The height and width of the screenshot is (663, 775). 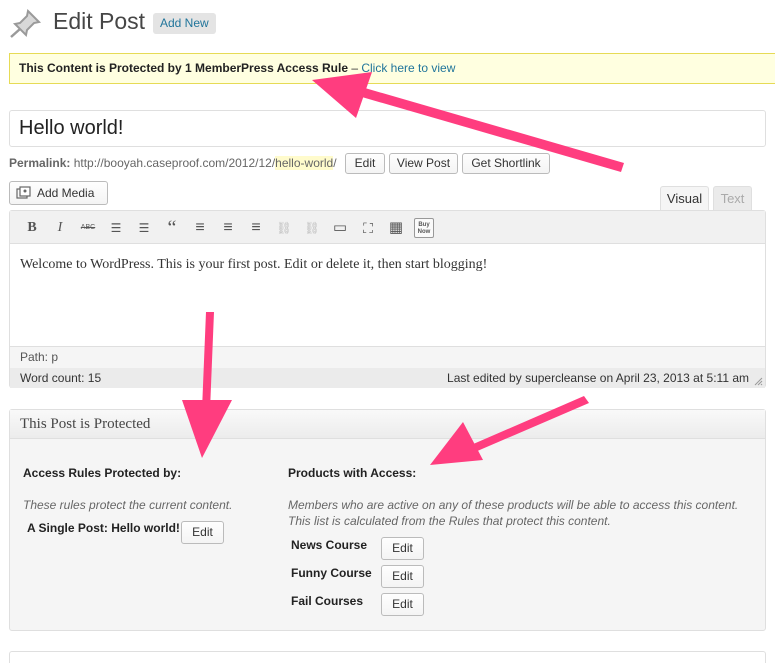 What do you see at coordinates (365, 163) in the screenshot?
I see `edit-permalink-button: Edit` at bounding box center [365, 163].